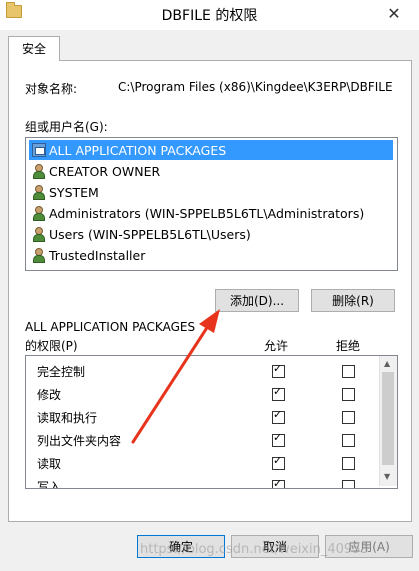 The height and width of the screenshot is (571, 419). What do you see at coordinates (202, 417) in the screenshot?
I see `permission-row: 读取和执行` at bounding box center [202, 417].